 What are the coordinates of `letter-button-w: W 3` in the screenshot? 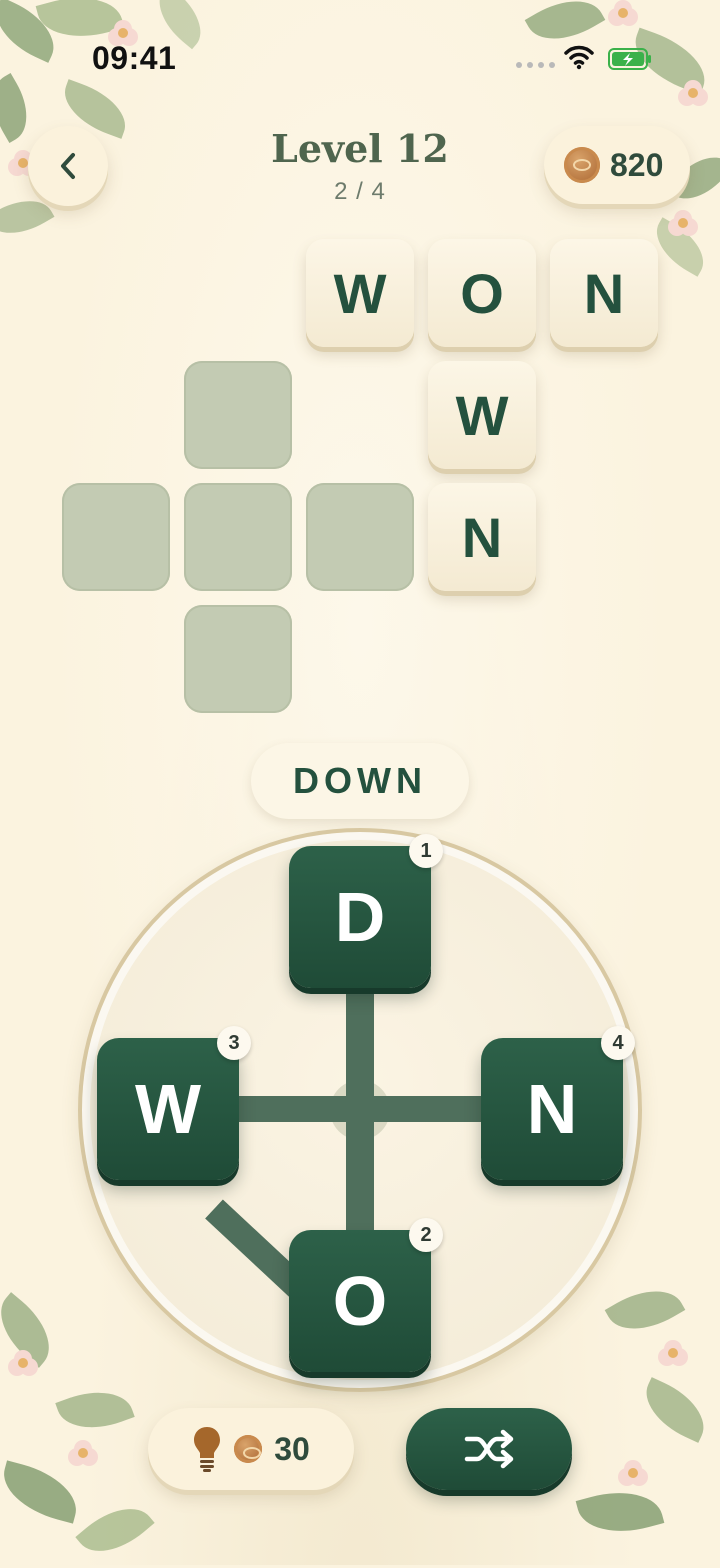 It's located at (174, 1103).